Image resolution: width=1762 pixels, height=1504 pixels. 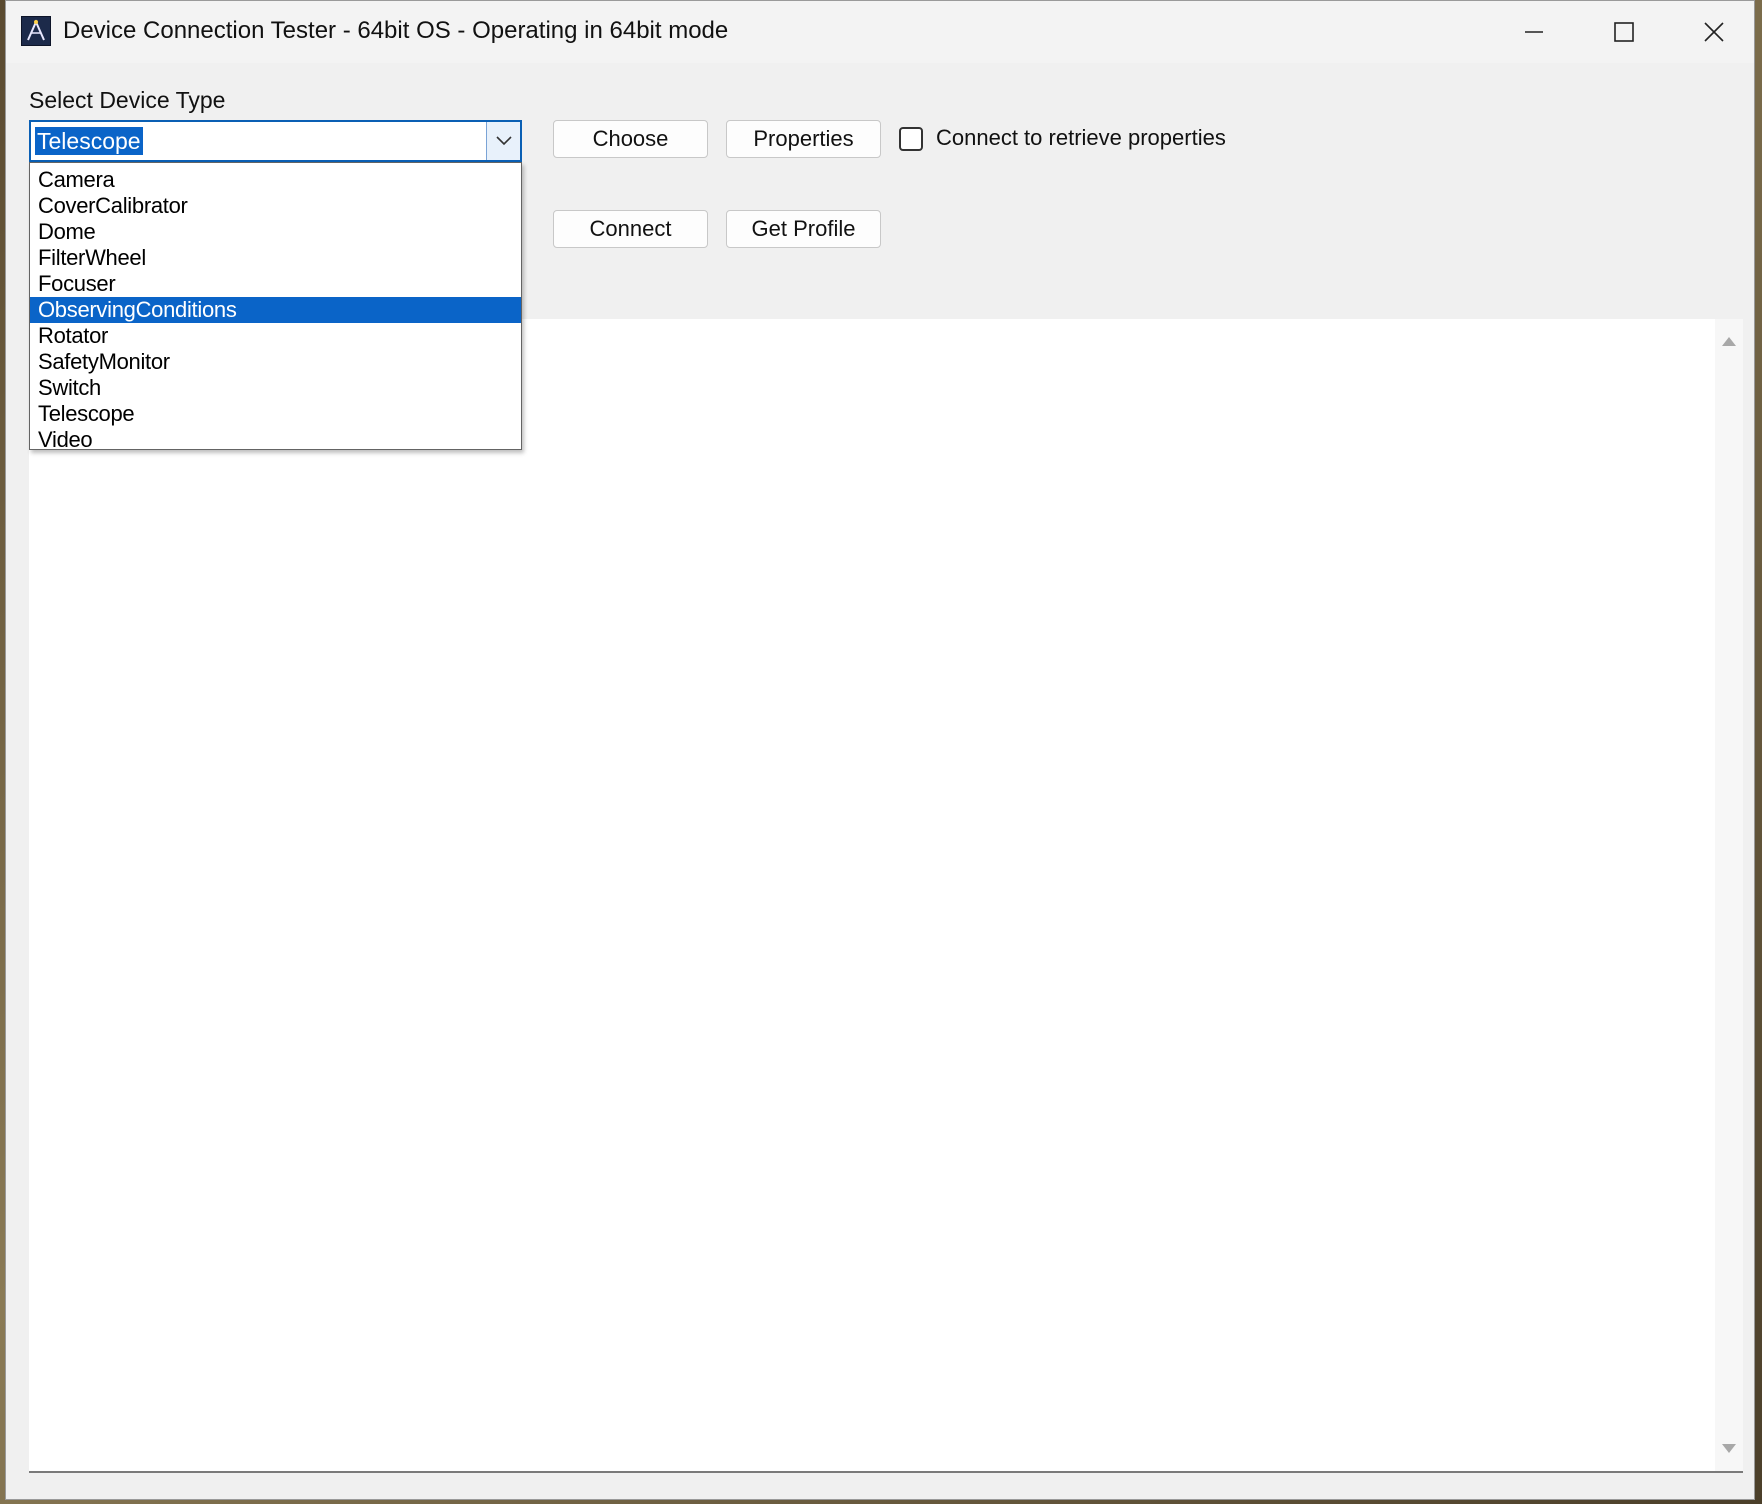 I want to click on close-button, so click(x=1714, y=32).